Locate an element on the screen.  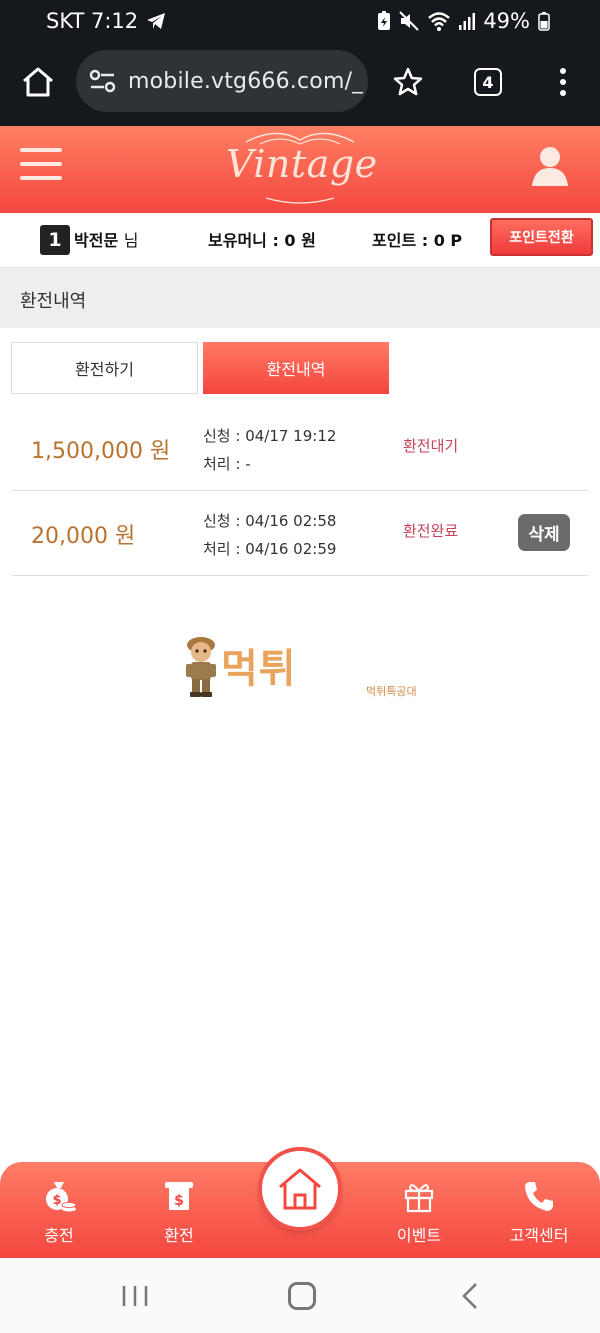
status-left: SKT 7:12 is located at coordinates (106, 21).